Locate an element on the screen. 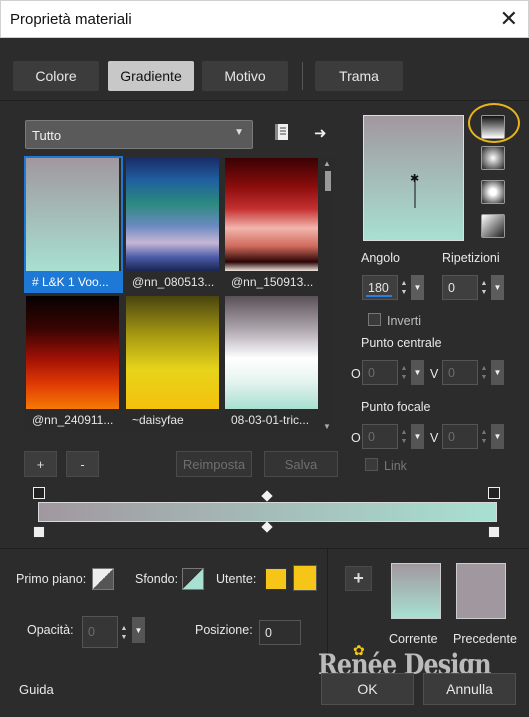  link-label: Link is located at coordinates (395, 466).